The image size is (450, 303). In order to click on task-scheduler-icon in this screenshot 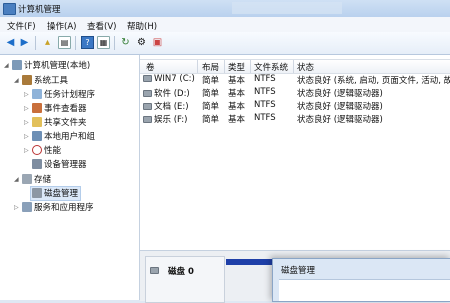, I will do `click(37, 94)`.